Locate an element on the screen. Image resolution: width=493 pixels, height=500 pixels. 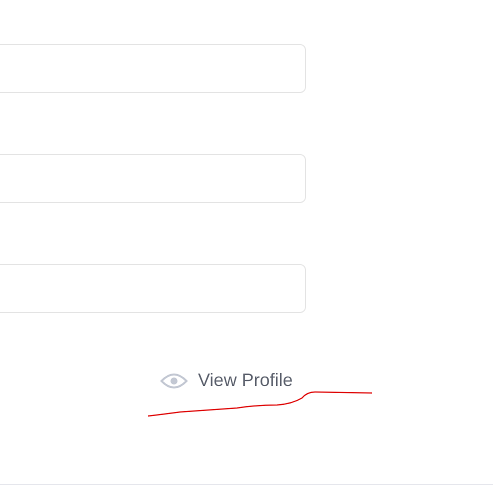
eye-icon is located at coordinates (174, 380).